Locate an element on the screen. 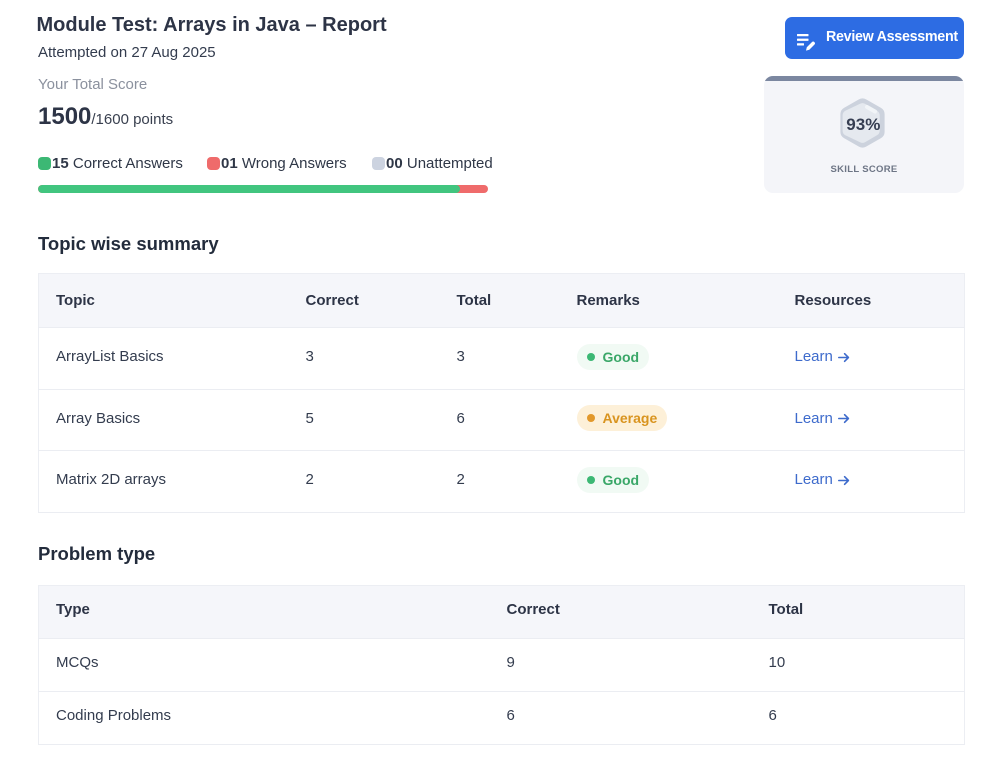 The height and width of the screenshot is (764, 995). svg-text: 93% is located at coordinates (863, 124).